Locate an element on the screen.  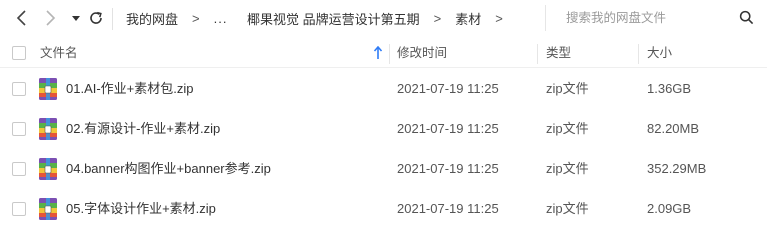
refresh-button is located at coordinates (96, 18).